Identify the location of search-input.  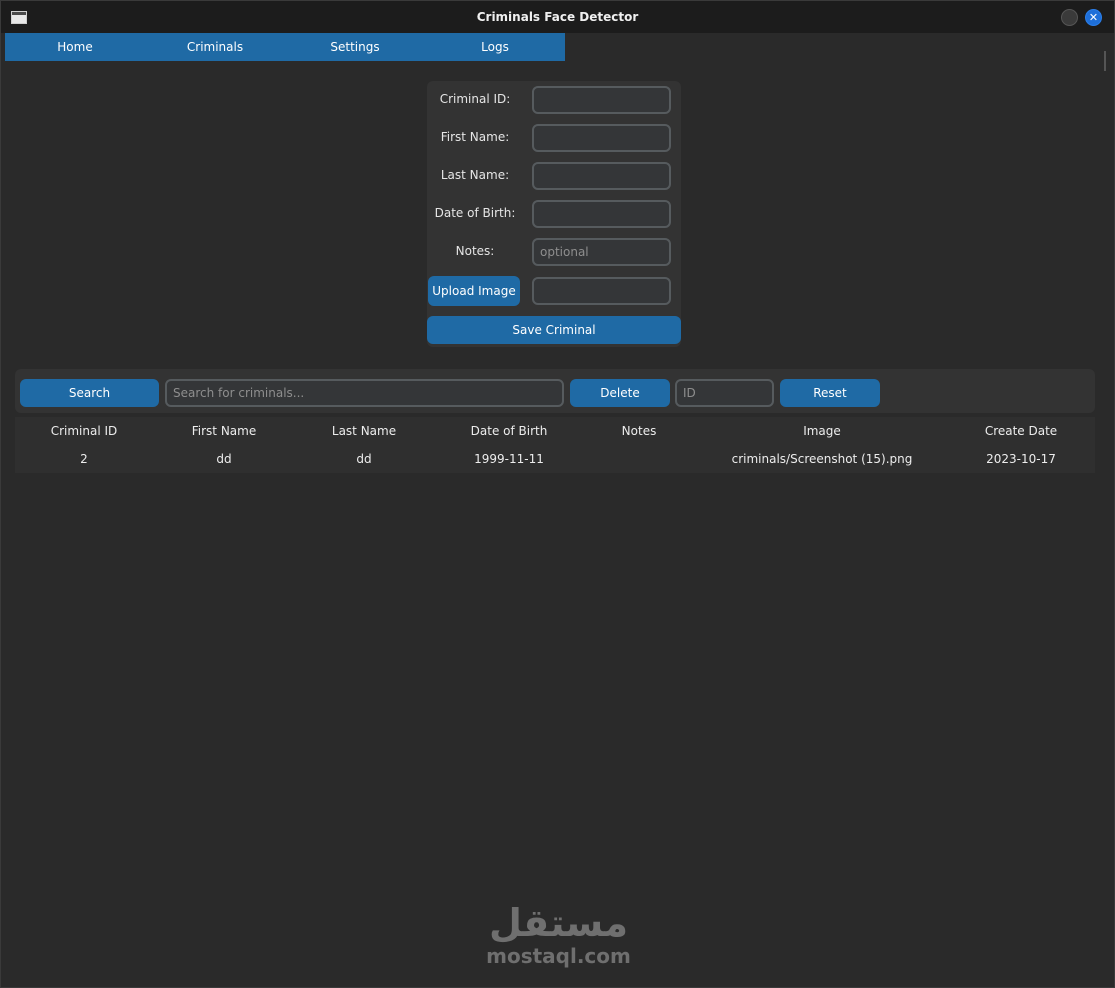
(364, 393).